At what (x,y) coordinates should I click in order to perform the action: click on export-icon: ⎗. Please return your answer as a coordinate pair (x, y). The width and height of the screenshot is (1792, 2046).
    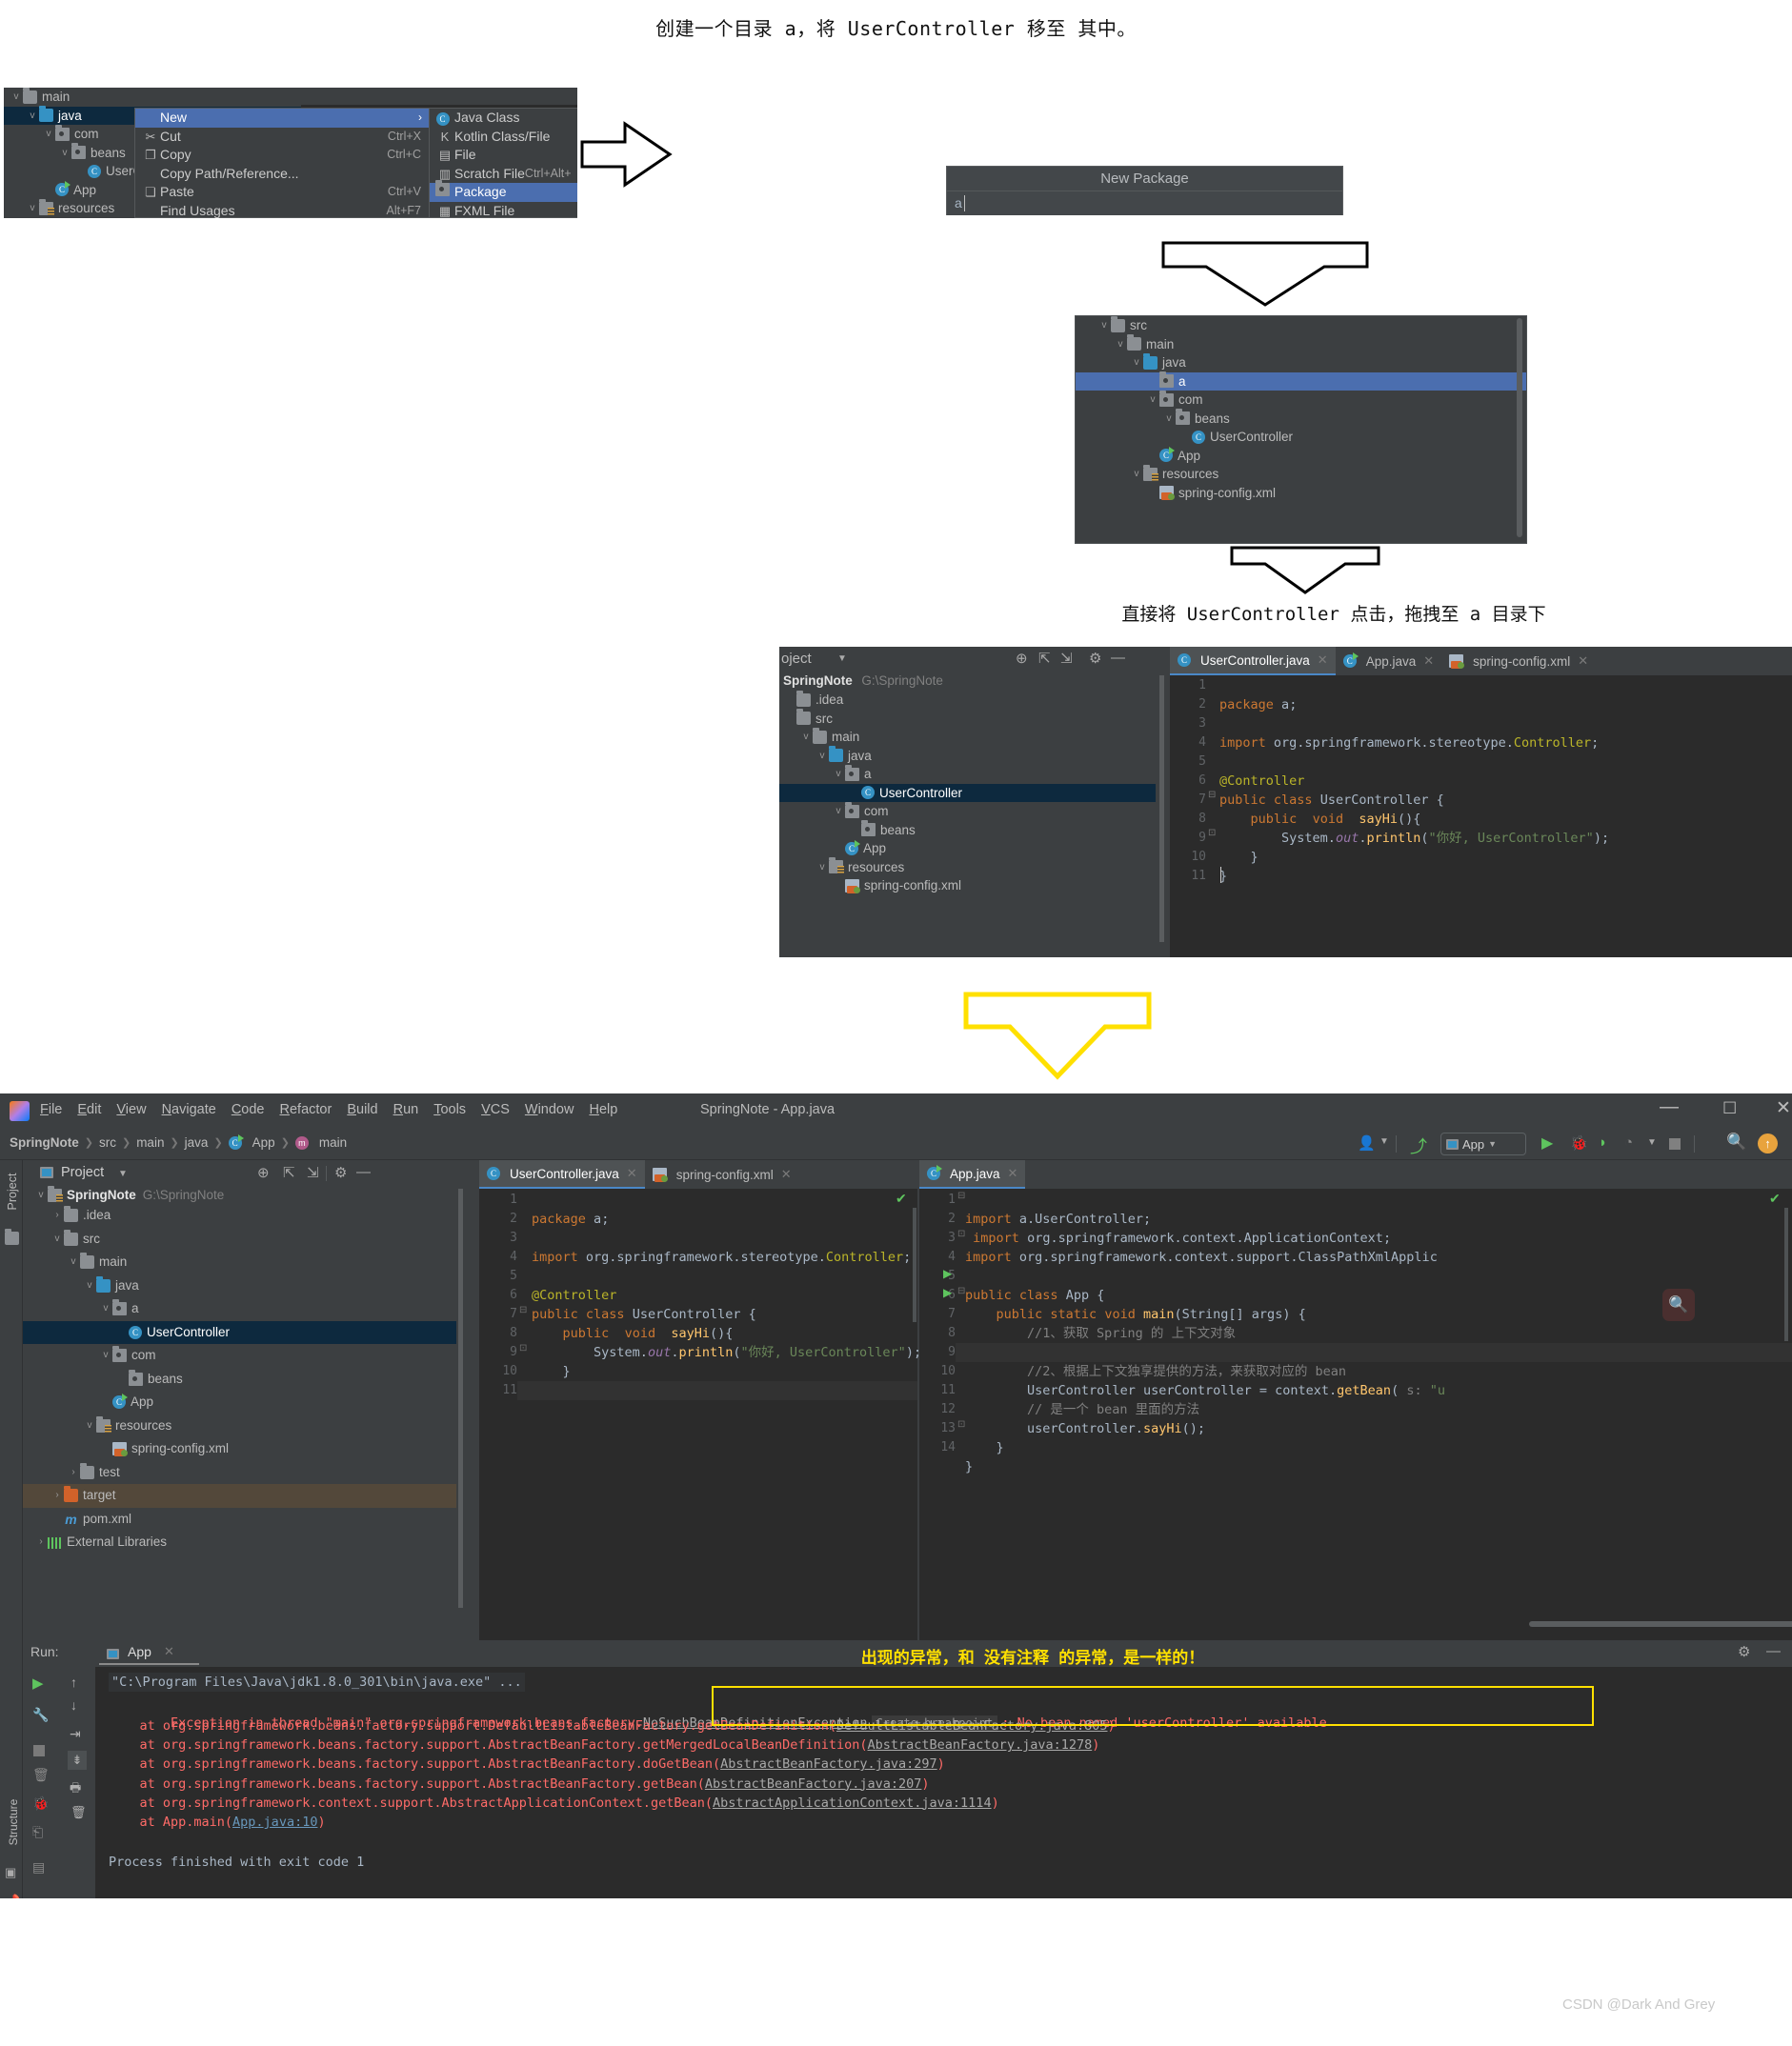
    Looking at the image, I should click on (37, 1832).